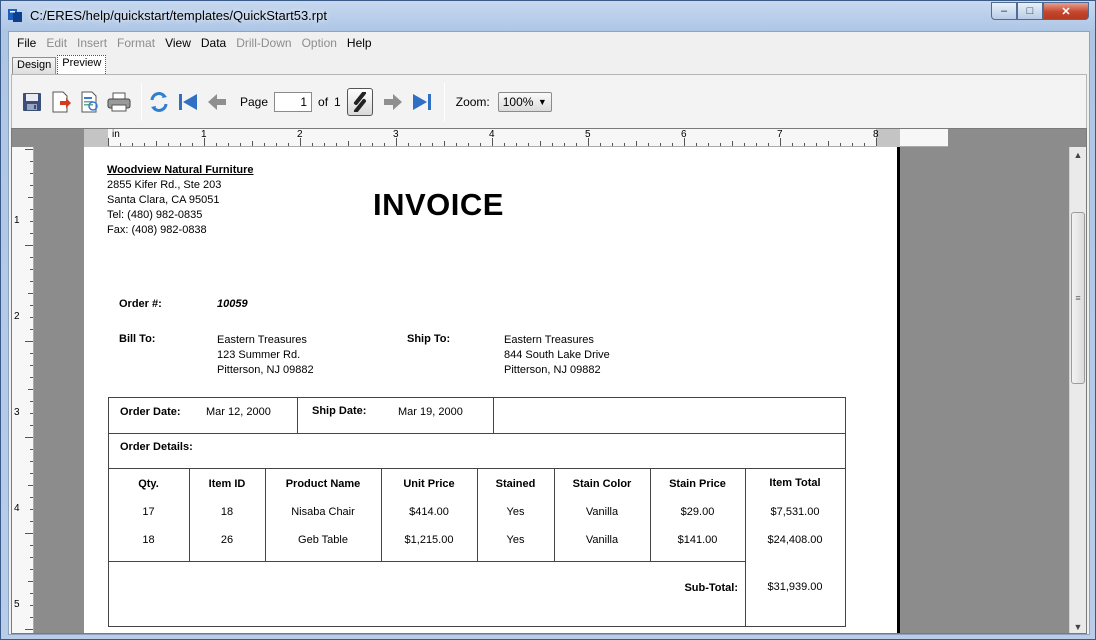  What do you see at coordinates (188, 102) in the screenshot?
I see `first-page-icon` at bounding box center [188, 102].